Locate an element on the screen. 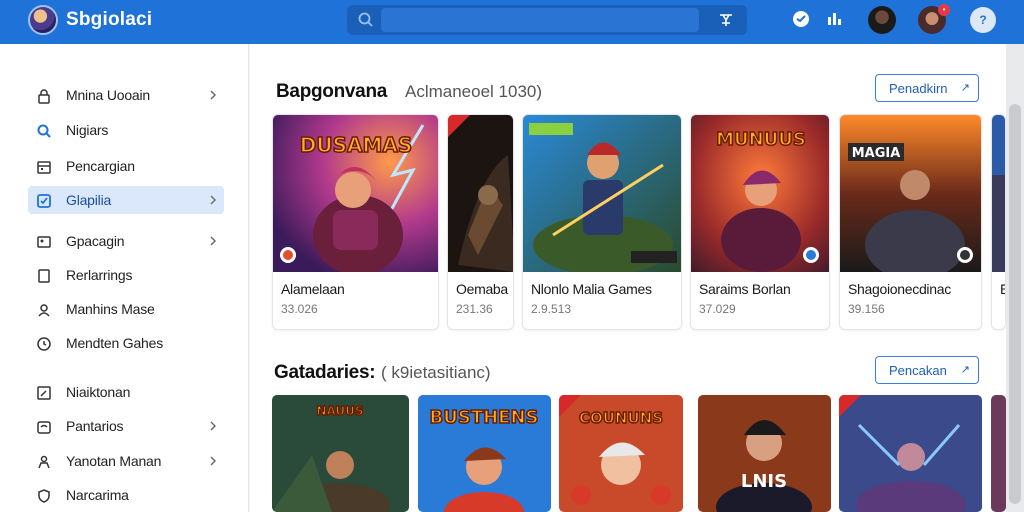 Image resolution: width=1024 pixels, height=512 pixels. lock-icon is located at coordinates (44, 96).